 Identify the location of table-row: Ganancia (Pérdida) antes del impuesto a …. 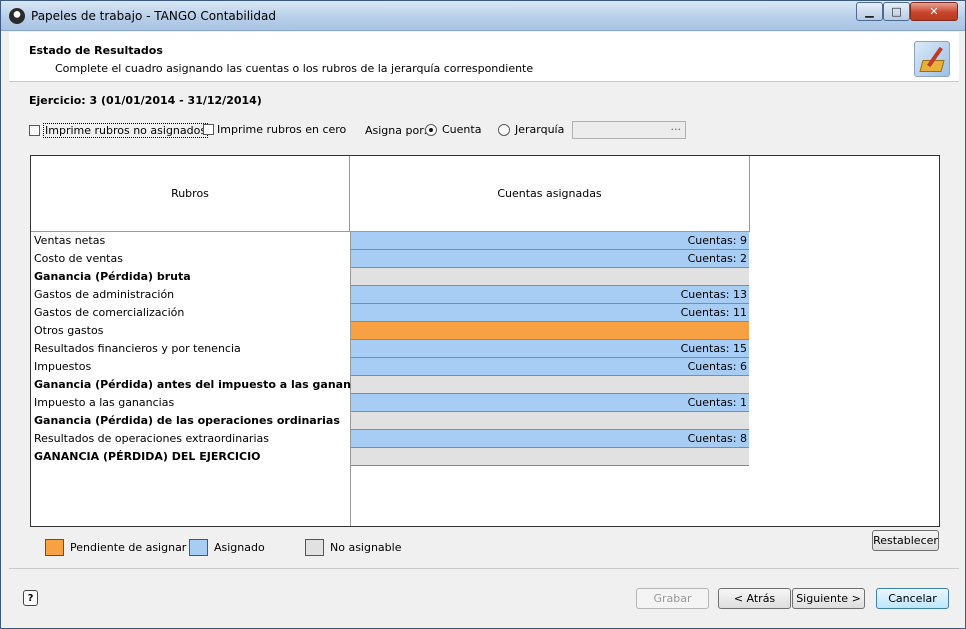
(390, 385).